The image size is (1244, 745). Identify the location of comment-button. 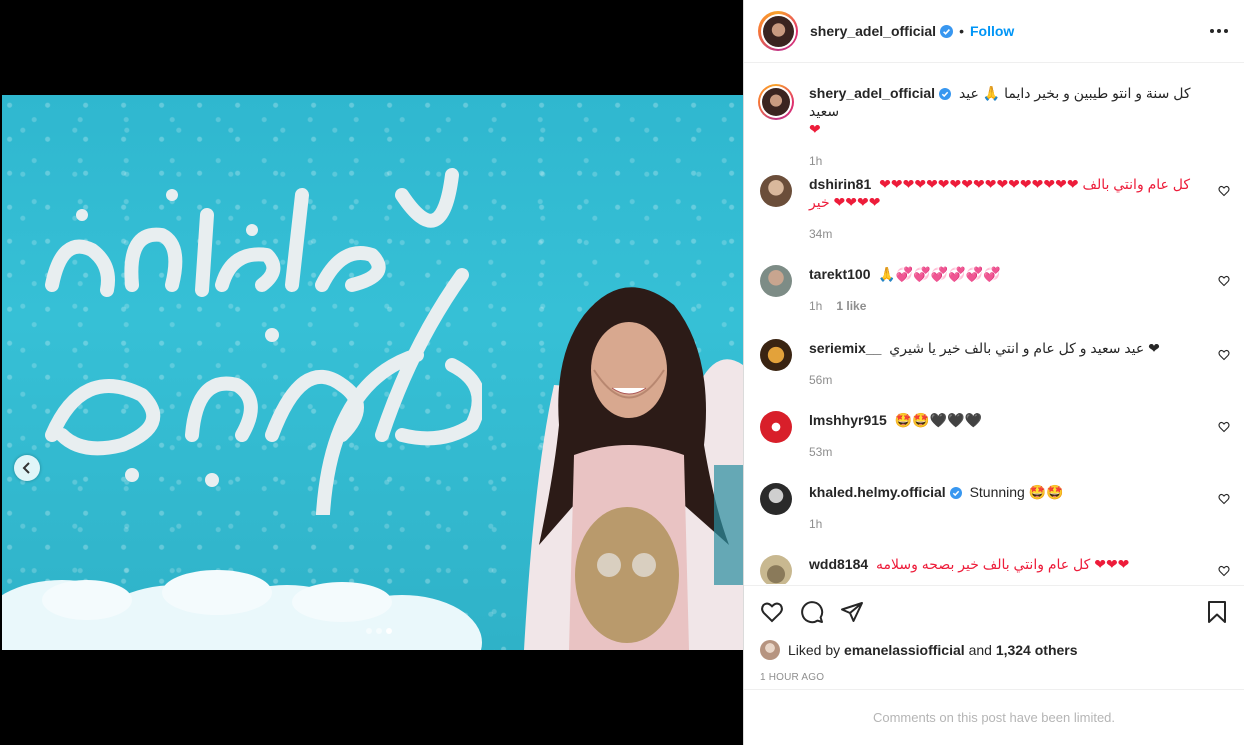
(812, 612).